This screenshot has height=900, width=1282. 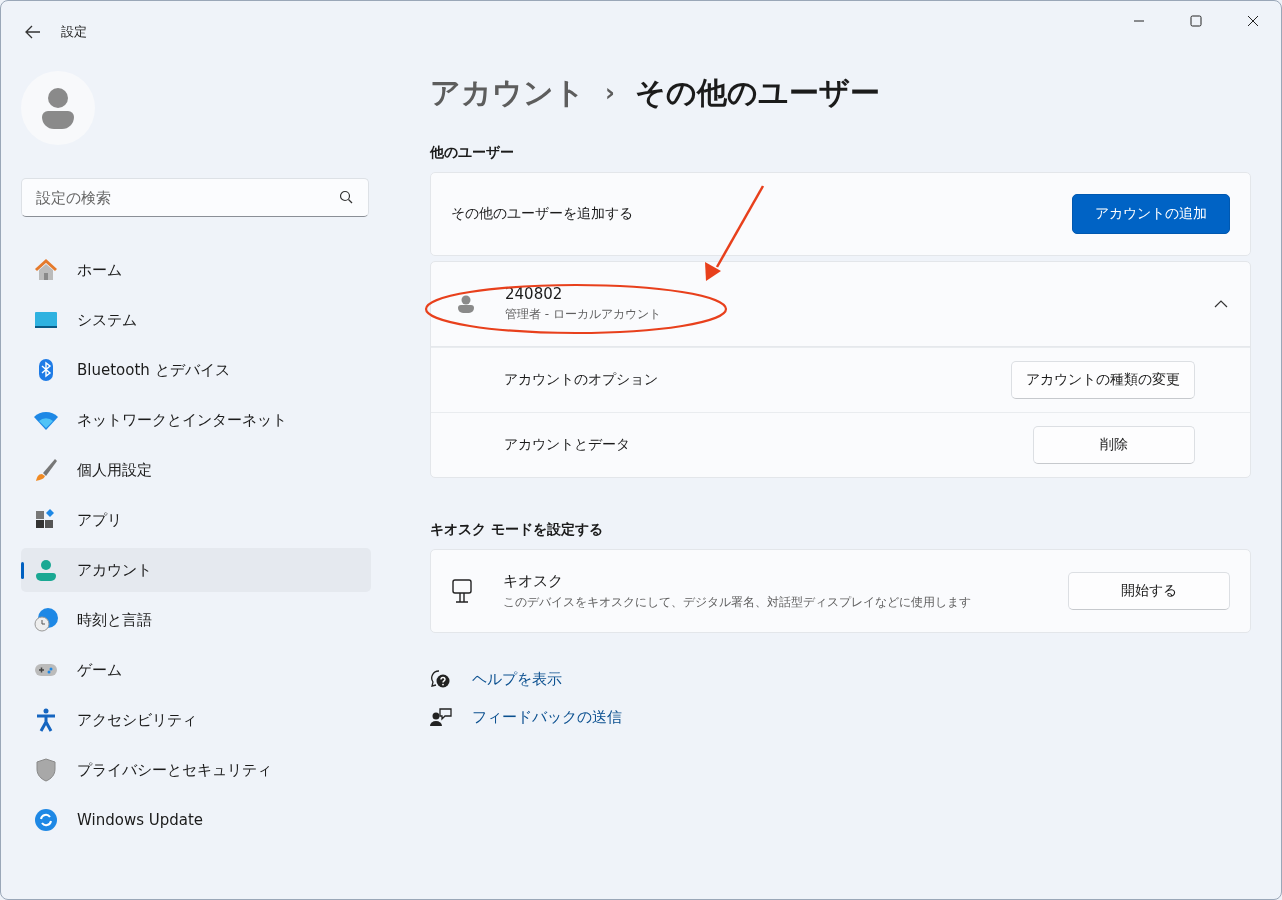 What do you see at coordinates (196, 370) in the screenshot?
I see `sidebar-item: Bluetooth とデバイス` at bounding box center [196, 370].